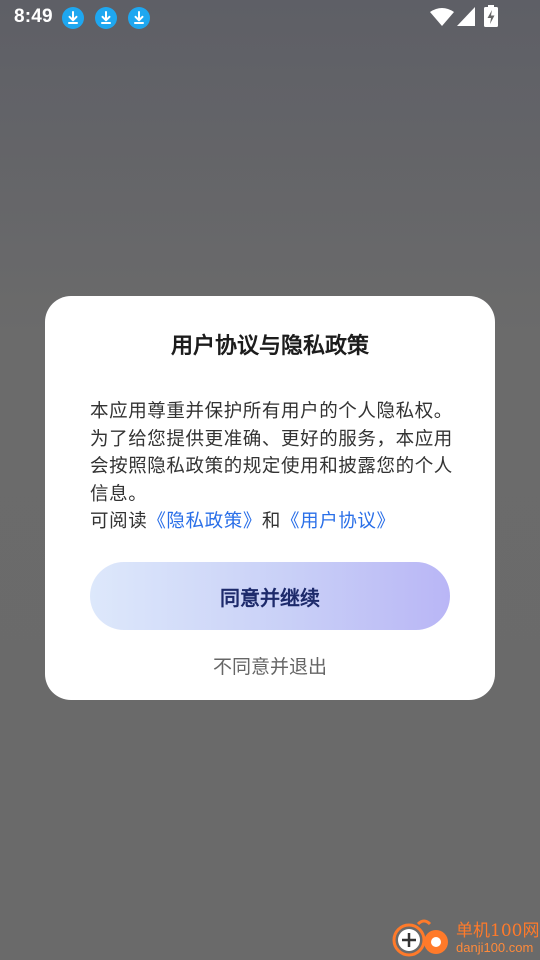 The width and height of the screenshot is (540, 960). Describe the element at coordinates (270, 665) in the screenshot. I see `disagree-and-exit-button: 不同意并退出` at that location.